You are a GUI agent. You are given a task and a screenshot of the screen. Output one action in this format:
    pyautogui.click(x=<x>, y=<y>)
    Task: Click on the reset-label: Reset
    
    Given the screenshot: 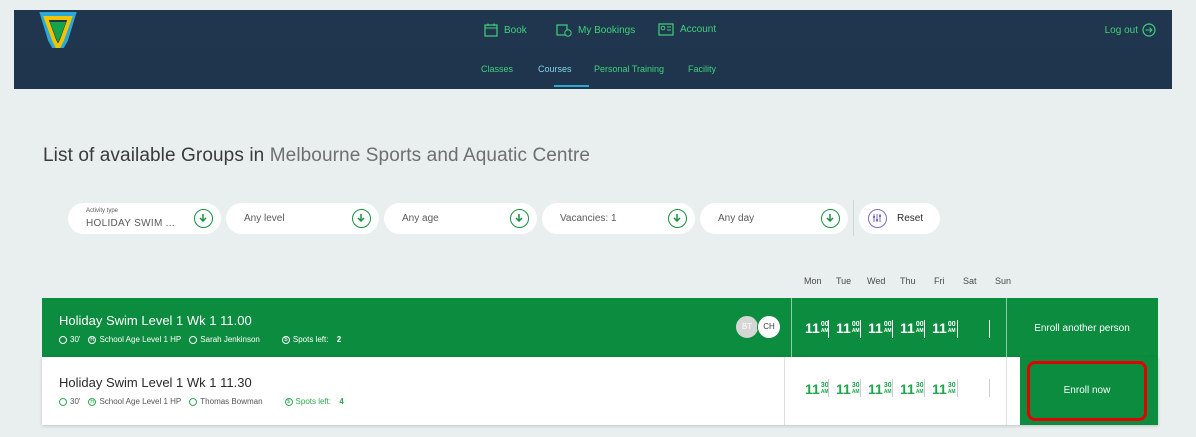 What is the action you would take?
    pyautogui.click(x=910, y=218)
    